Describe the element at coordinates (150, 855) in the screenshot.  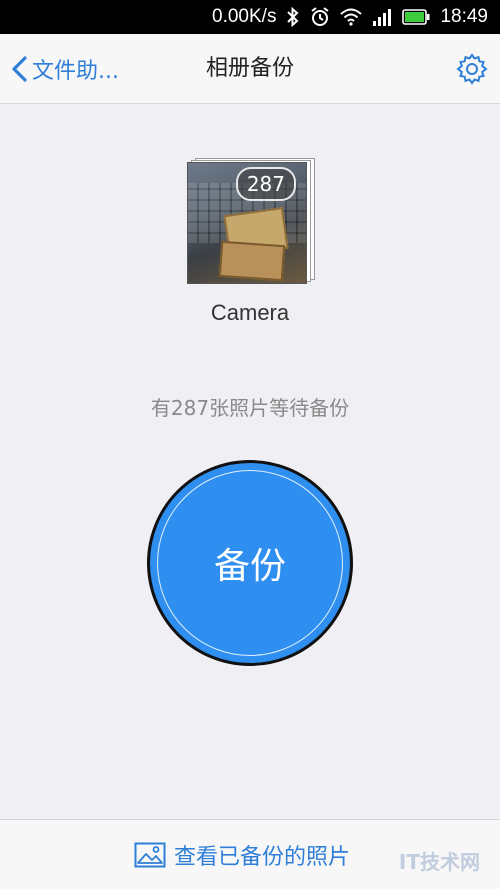
I see `image-icon` at that location.